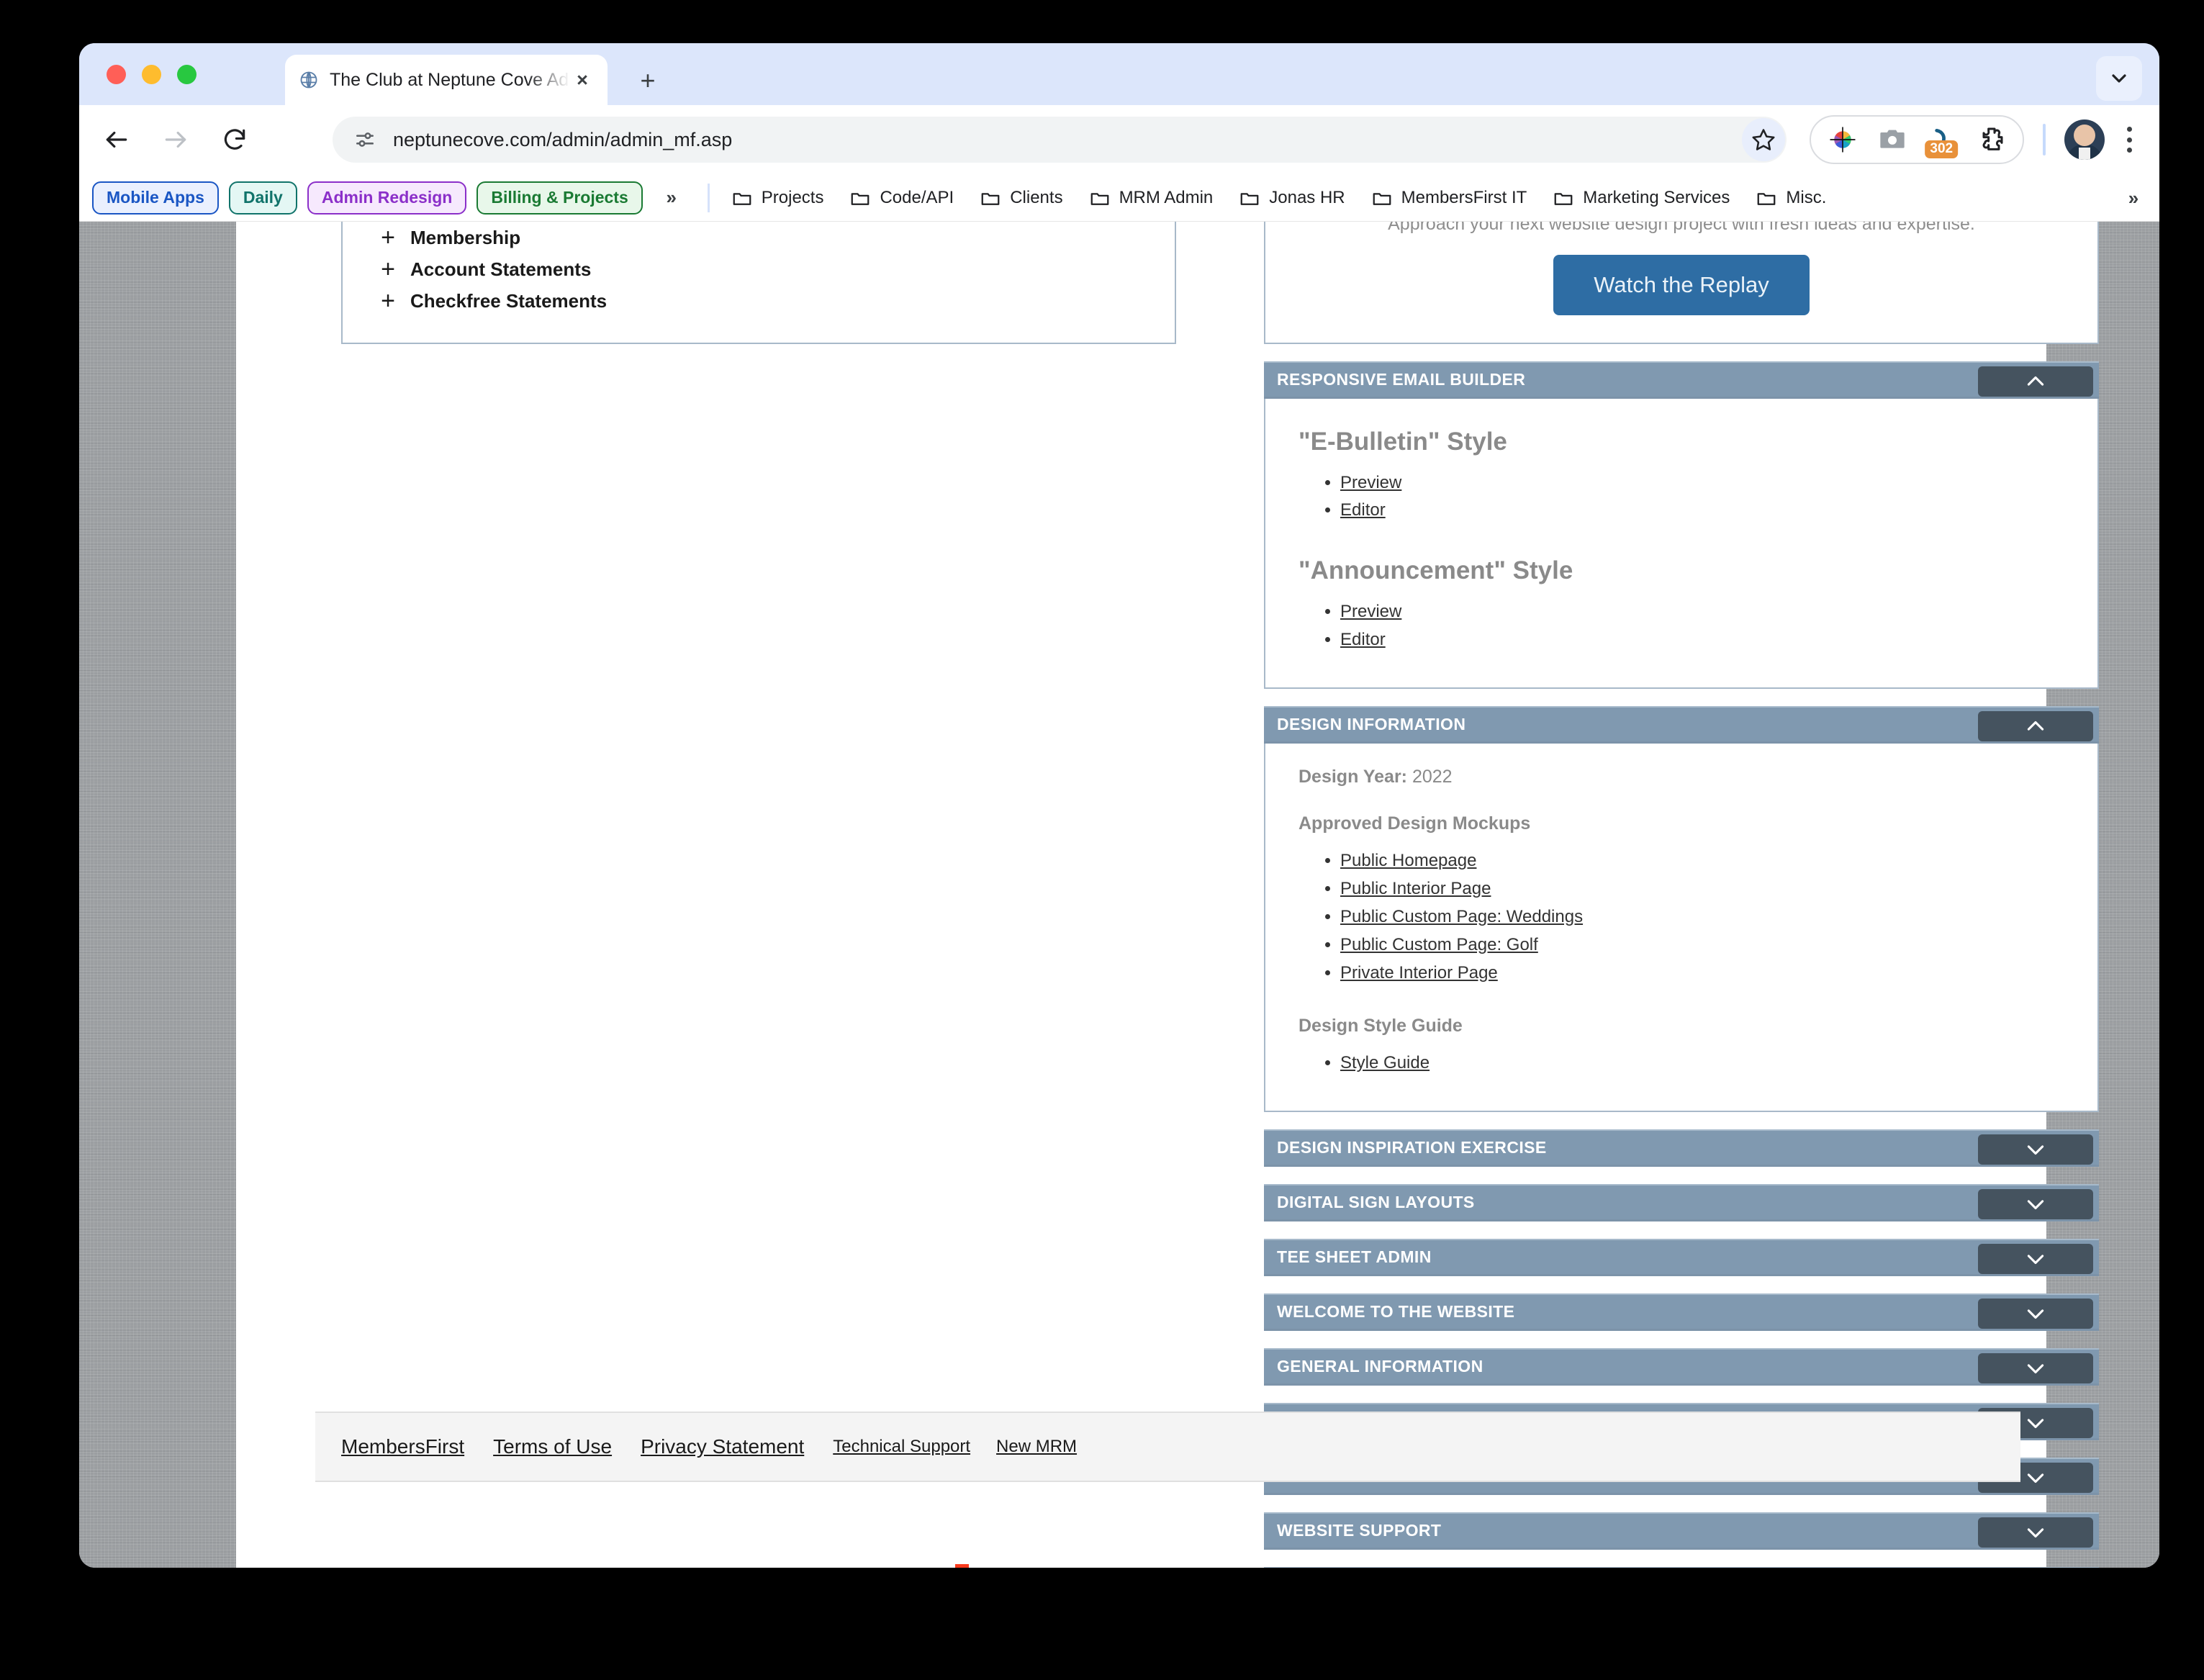 The image size is (2204, 1680). What do you see at coordinates (563, 139) in the screenshot?
I see `url-text: neptunecove.com/admin/admin_mf.asp` at bounding box center [563, 139].